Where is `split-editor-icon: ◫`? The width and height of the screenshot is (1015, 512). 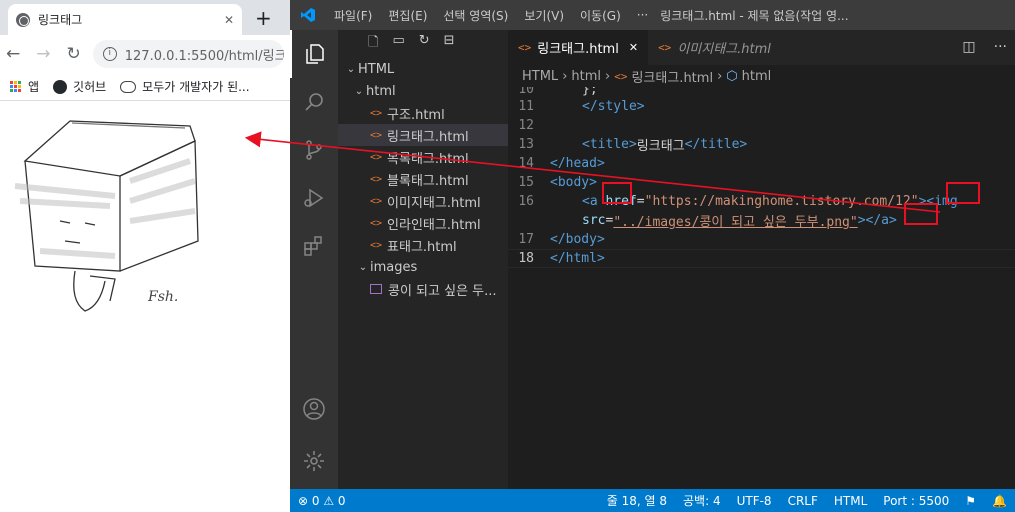
split-editor-icon: ◫ is located at coordinates (968, 47).